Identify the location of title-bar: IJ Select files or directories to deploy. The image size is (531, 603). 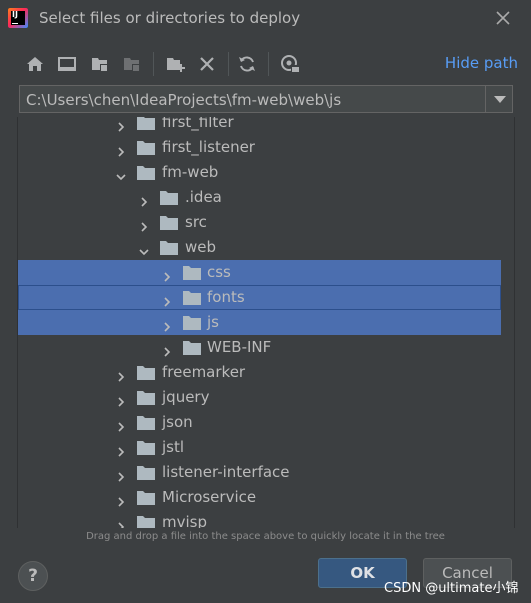
(265, 19).